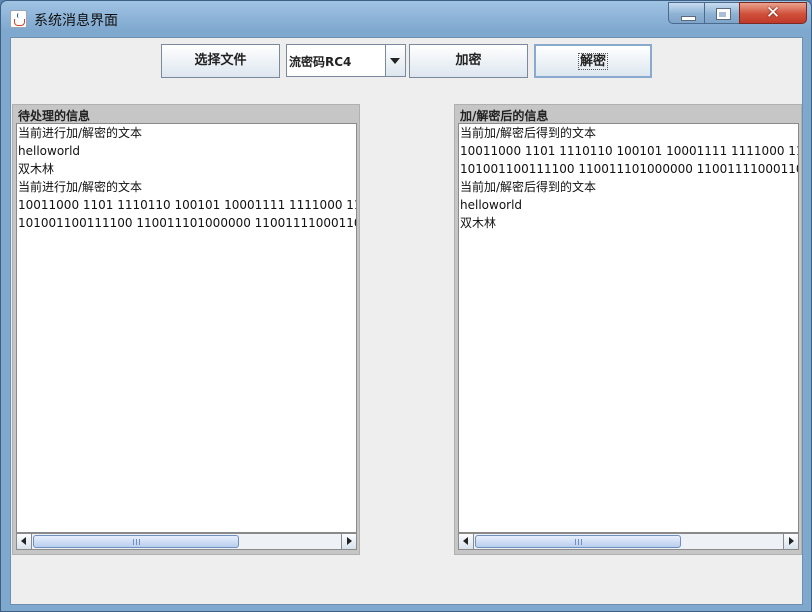 The width and height of the screenshot is (812, 612). I want to click on title-bar: 系统消息界面 ✕, so click(406, 19).